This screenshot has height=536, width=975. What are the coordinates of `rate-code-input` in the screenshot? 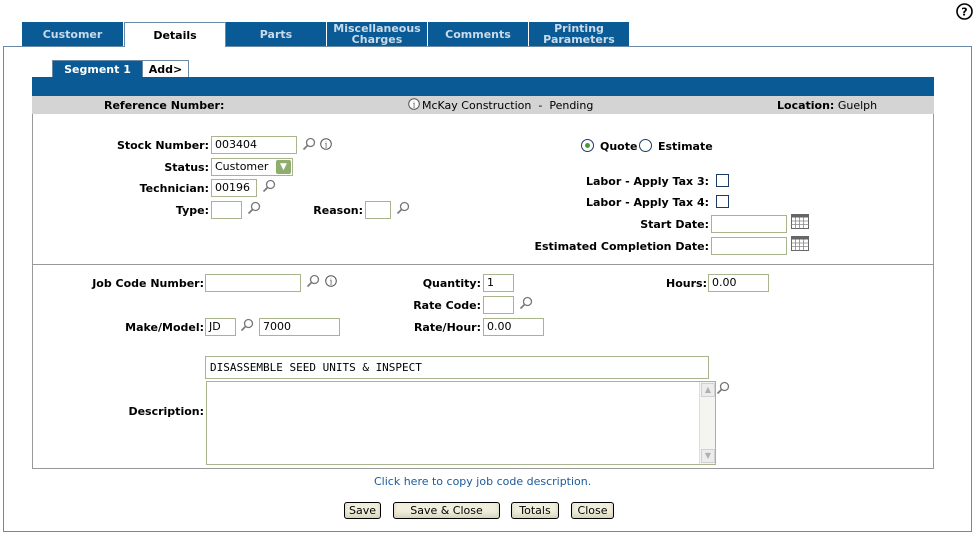 It's located at (498, 305).